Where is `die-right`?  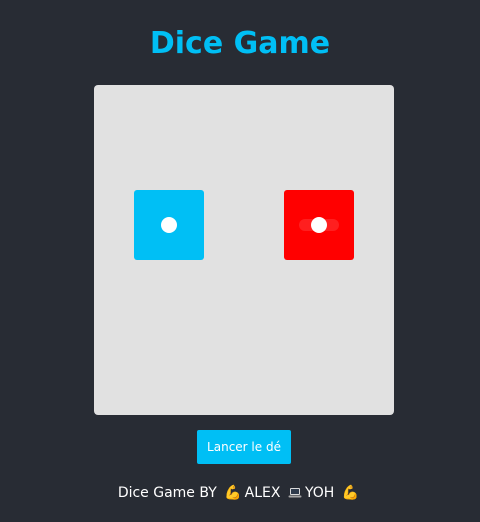
die-right is located at coordinates (319, 225).